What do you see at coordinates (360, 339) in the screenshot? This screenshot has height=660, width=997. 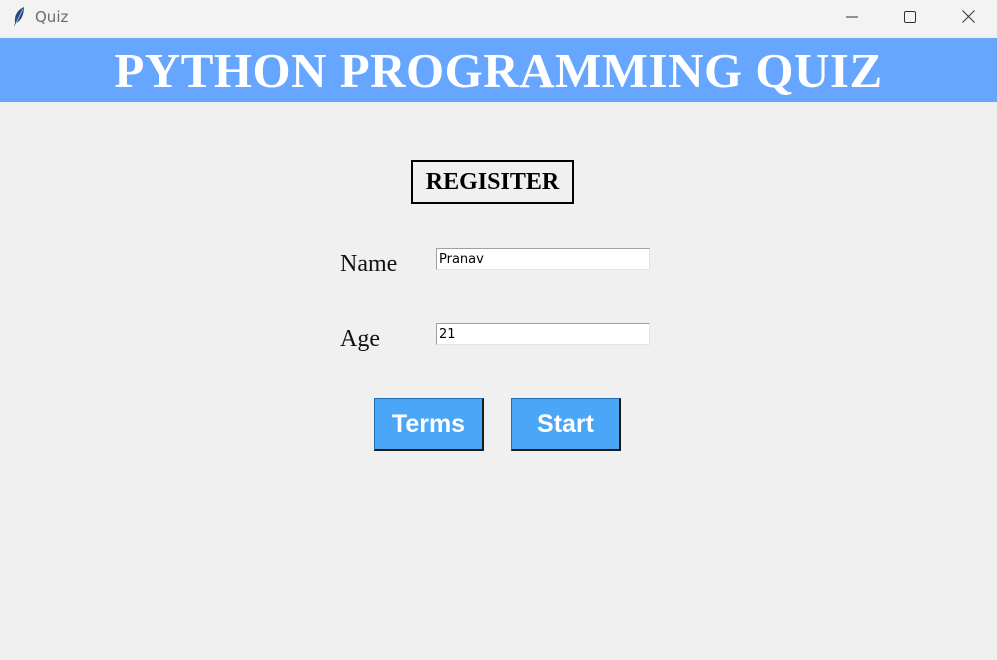 I see `age-label: Age` at bounding box center [360, 339].